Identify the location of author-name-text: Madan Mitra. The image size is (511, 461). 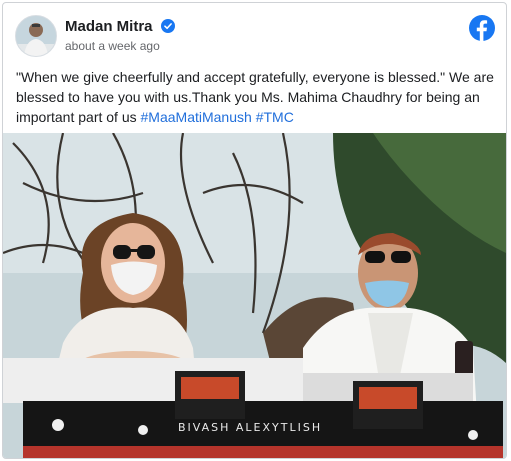
(109, 26).